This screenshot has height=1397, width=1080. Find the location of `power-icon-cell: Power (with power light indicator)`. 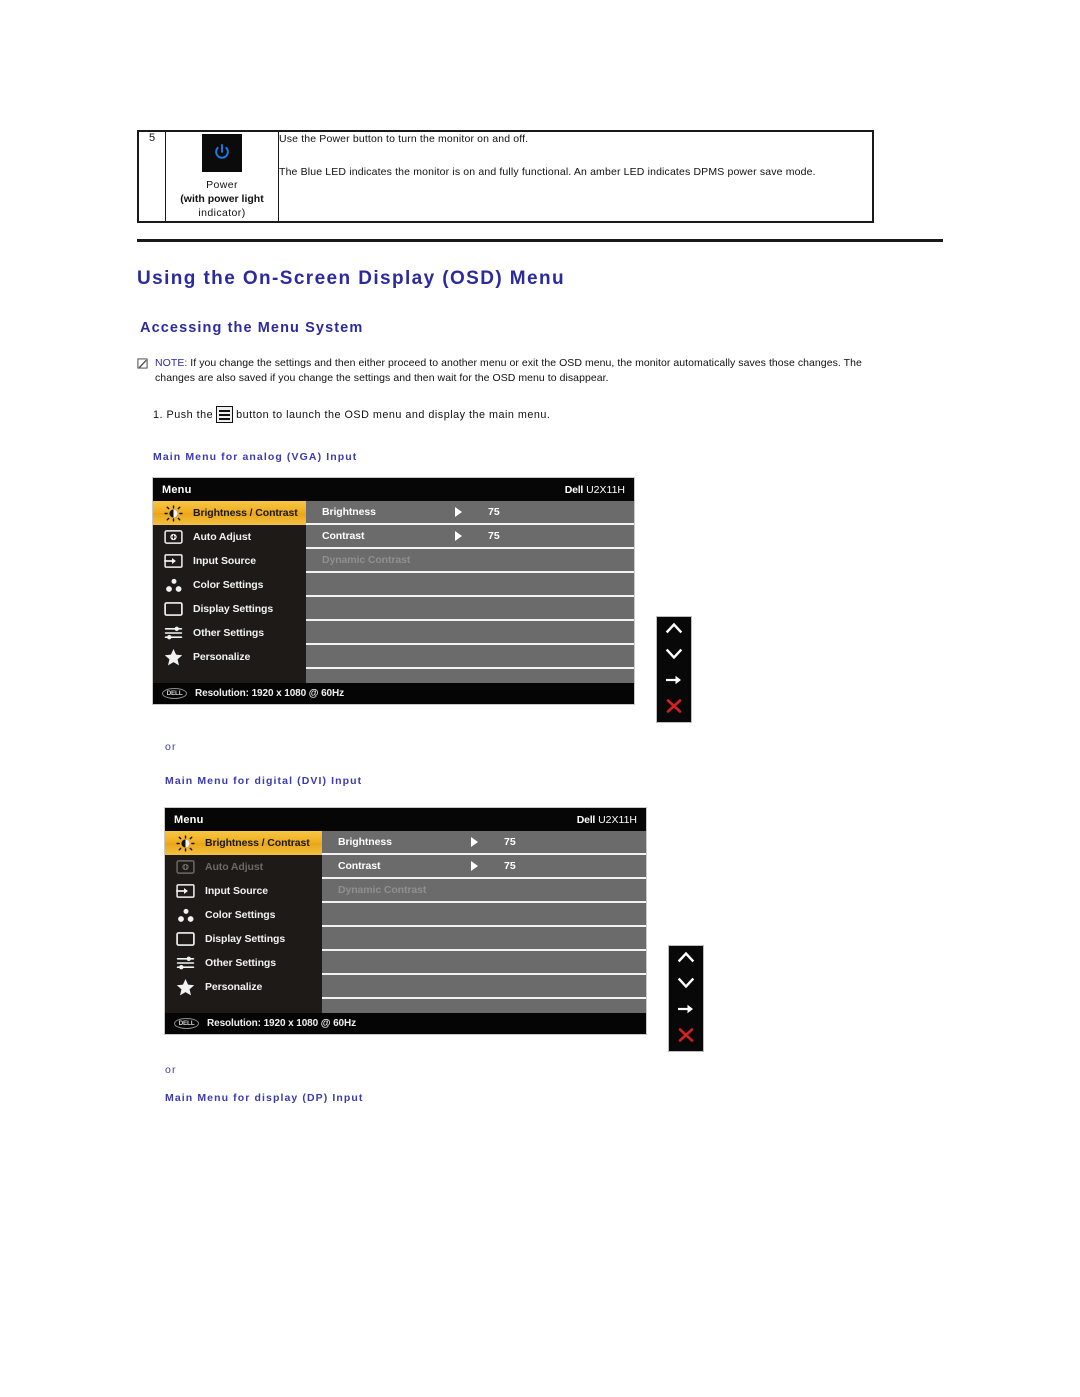

power-icon-cell: Power (with power light indicator) is located at coordinates (222, 176).